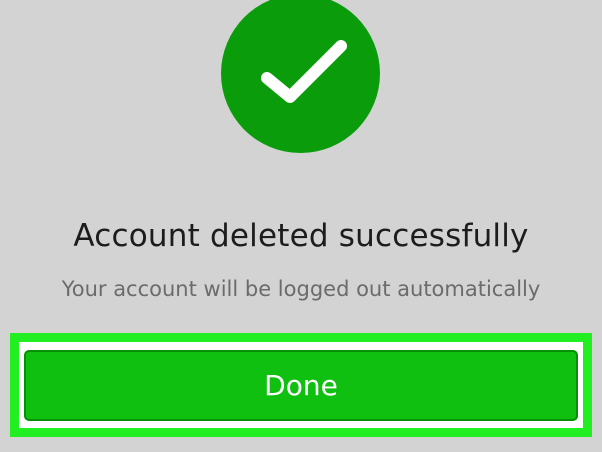  What do you see at coordinates (301, 236) in the screenshot?
I see `status-title: Account deleted successfully` at bounding box center [301, 236].